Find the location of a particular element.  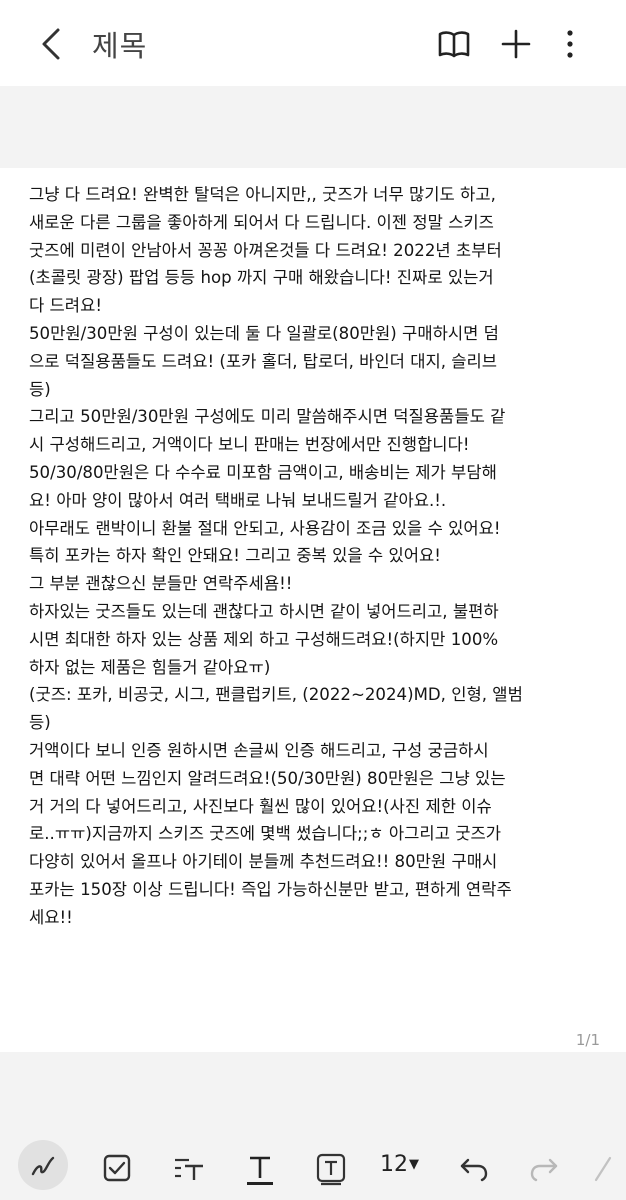

page-title: 제목 is located at coordinates (119, 44).